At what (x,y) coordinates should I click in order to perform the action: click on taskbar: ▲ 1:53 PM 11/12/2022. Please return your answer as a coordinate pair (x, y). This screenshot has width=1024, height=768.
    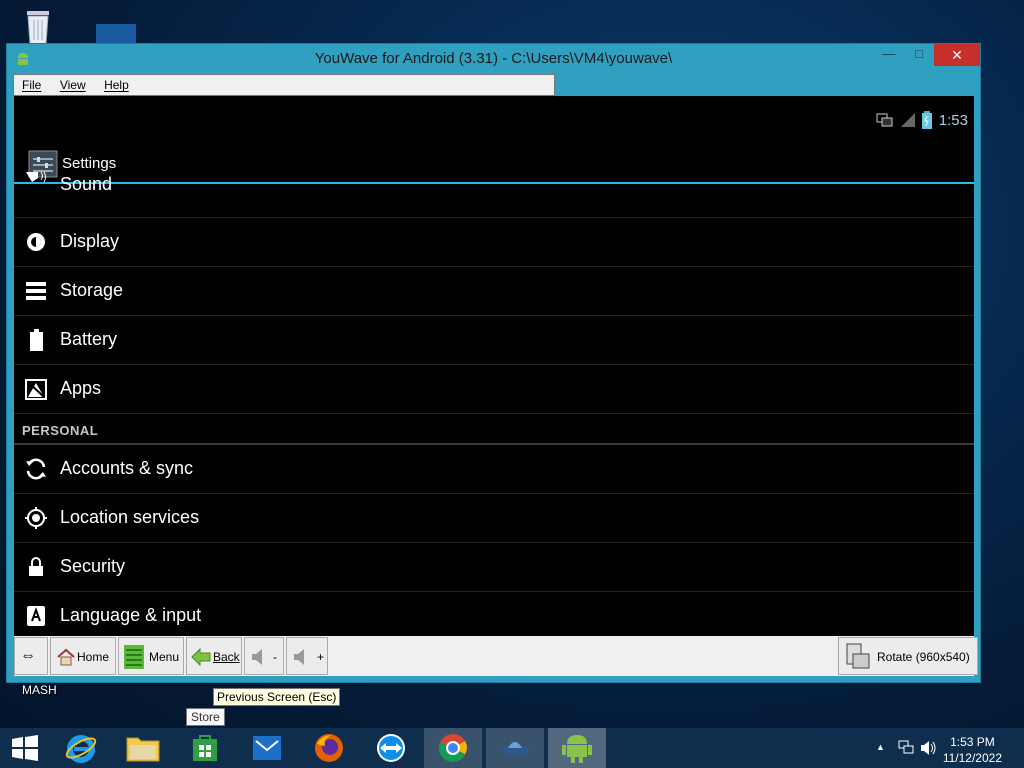
    Looking at the image, I should click on (512, 748).